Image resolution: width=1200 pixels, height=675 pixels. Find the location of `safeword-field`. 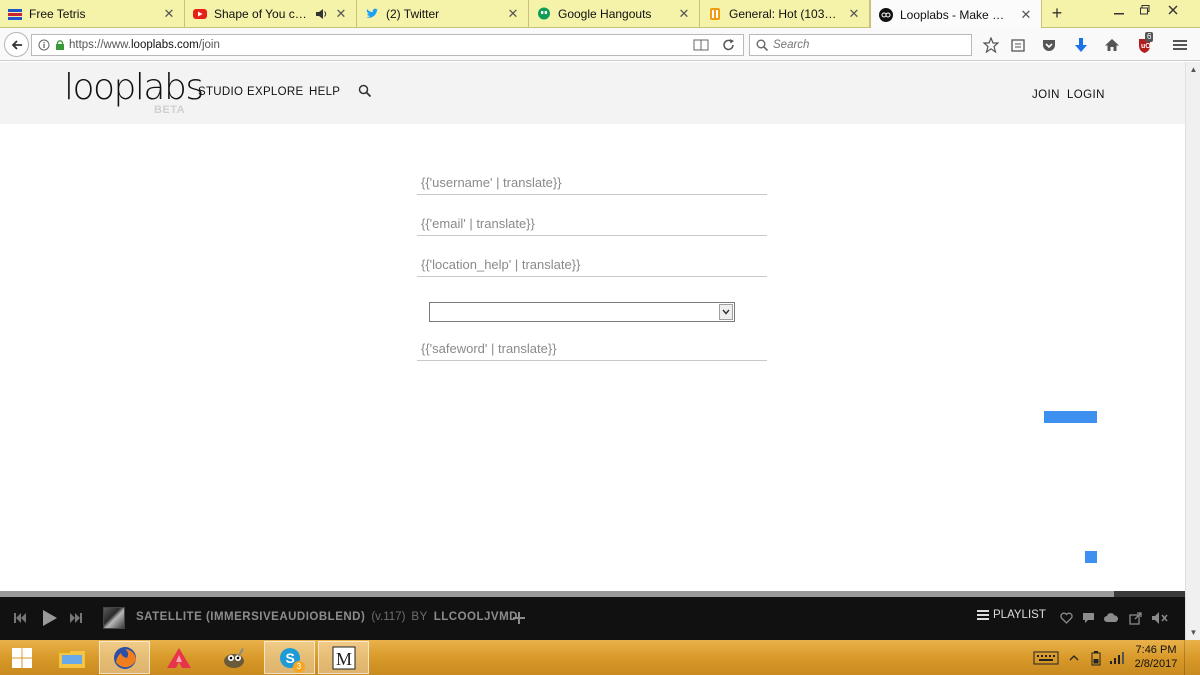

safeword-field is located at coordinates (592, 349).